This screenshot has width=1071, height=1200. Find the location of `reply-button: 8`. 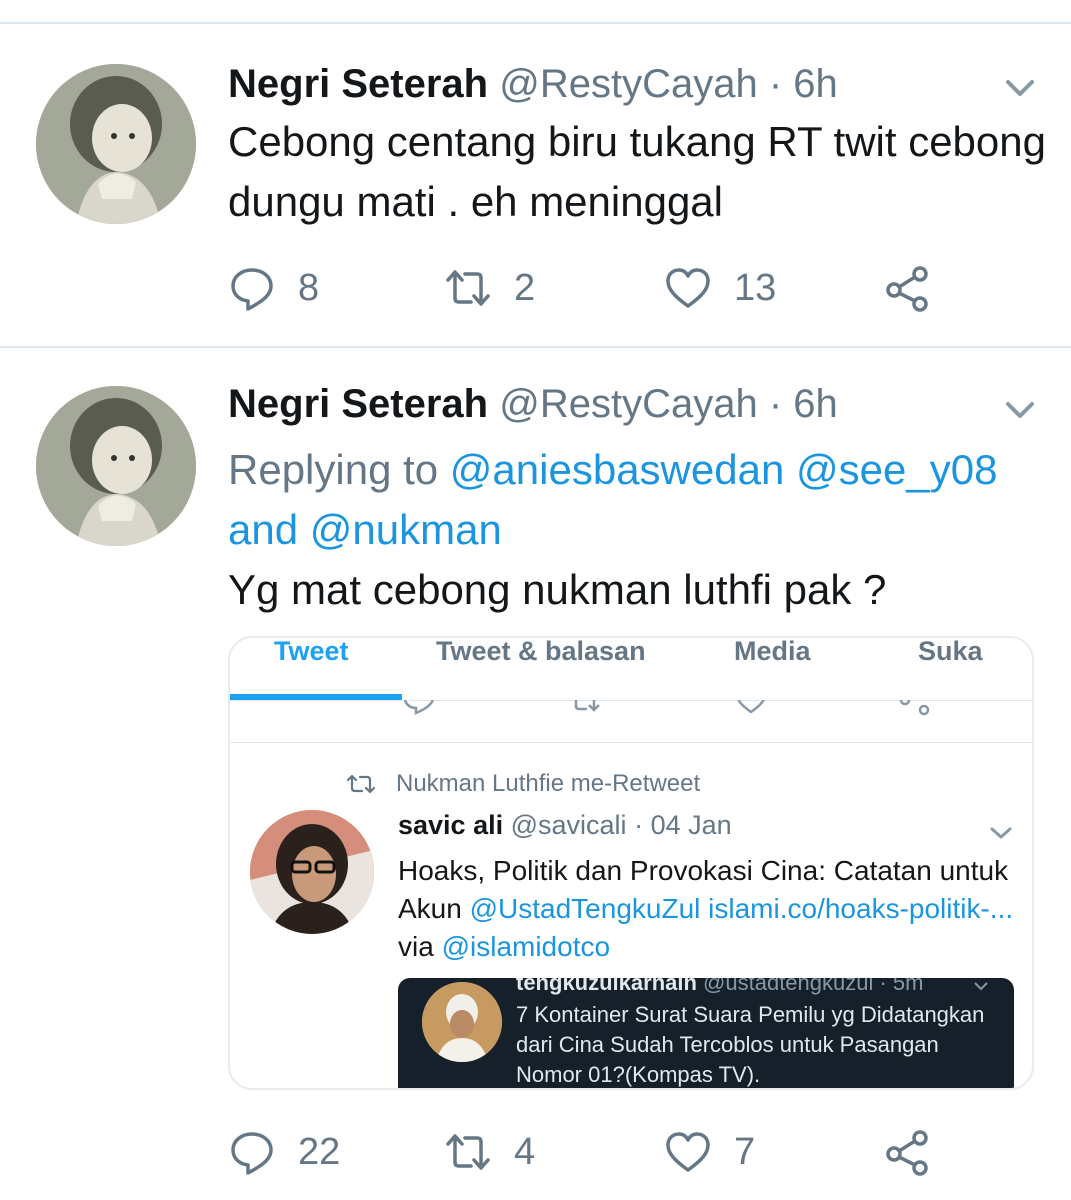

reply-button: 8 is located at coordinates (273, 288).